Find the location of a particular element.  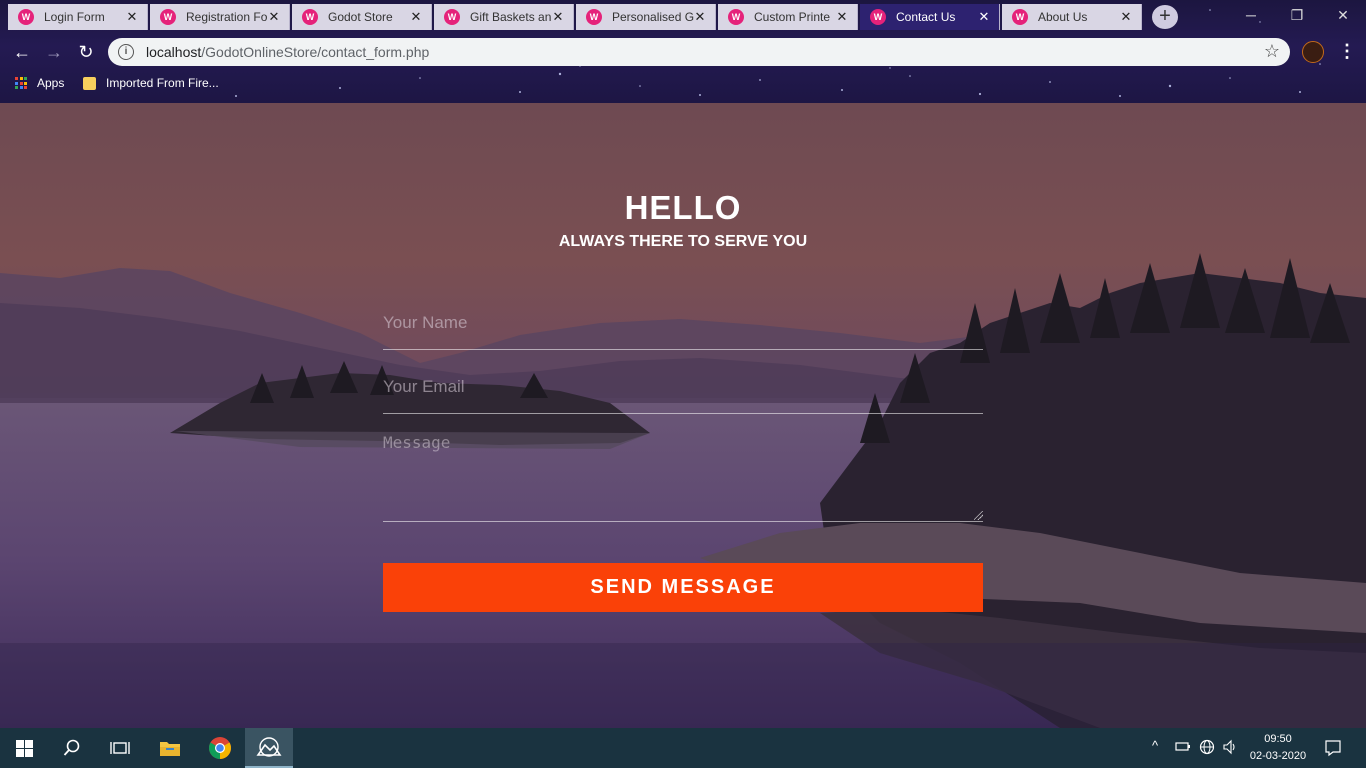

textarea-resize-handle is located at coordinates (978, 515).